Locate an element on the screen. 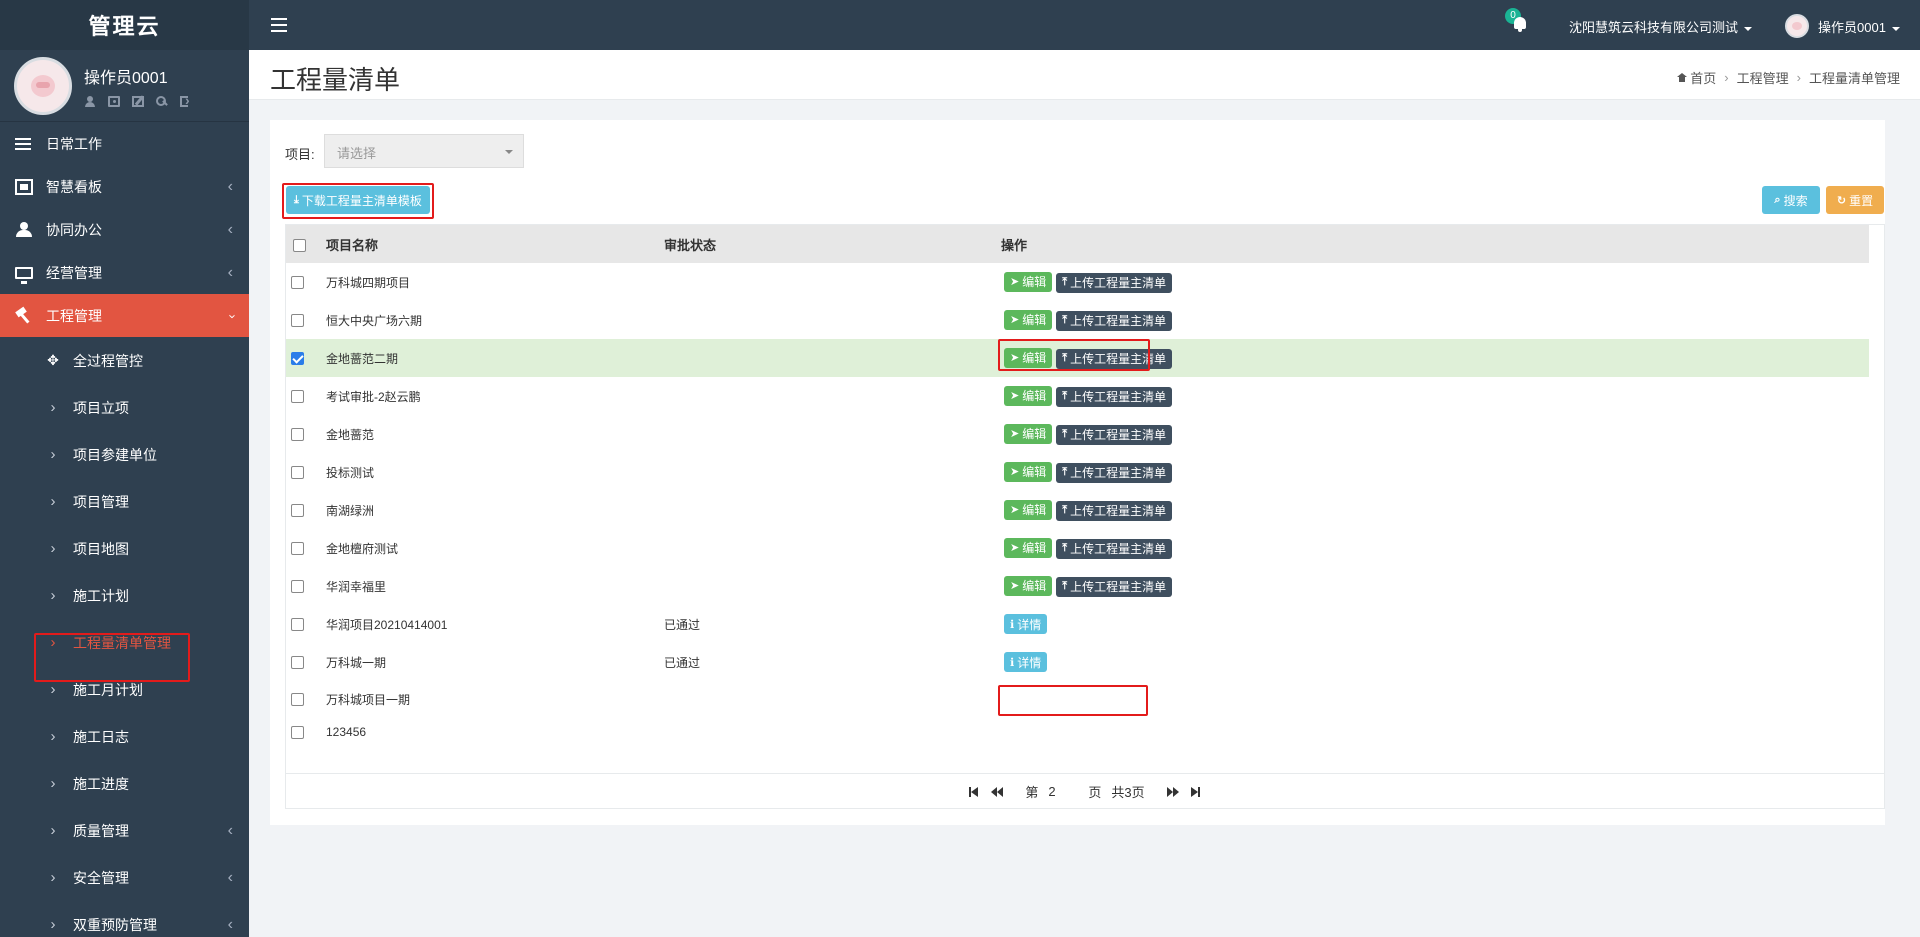 This screenshot has height=937, width=1920. table-row: 金地檀府测试 ➤ 编辑 ⤒ 上传工程量主清单 is located at coordinates (1077, 548).